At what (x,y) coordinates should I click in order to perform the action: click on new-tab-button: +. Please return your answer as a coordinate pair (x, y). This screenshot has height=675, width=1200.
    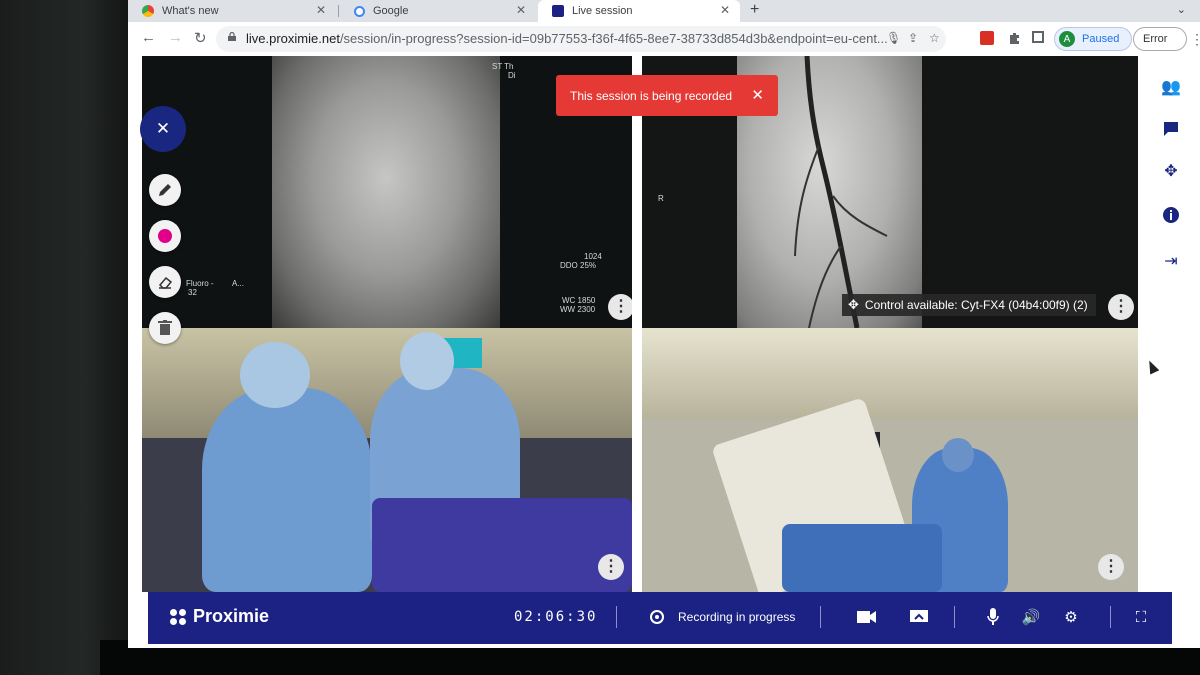
    Looking at the image, I should click on (754, 10).